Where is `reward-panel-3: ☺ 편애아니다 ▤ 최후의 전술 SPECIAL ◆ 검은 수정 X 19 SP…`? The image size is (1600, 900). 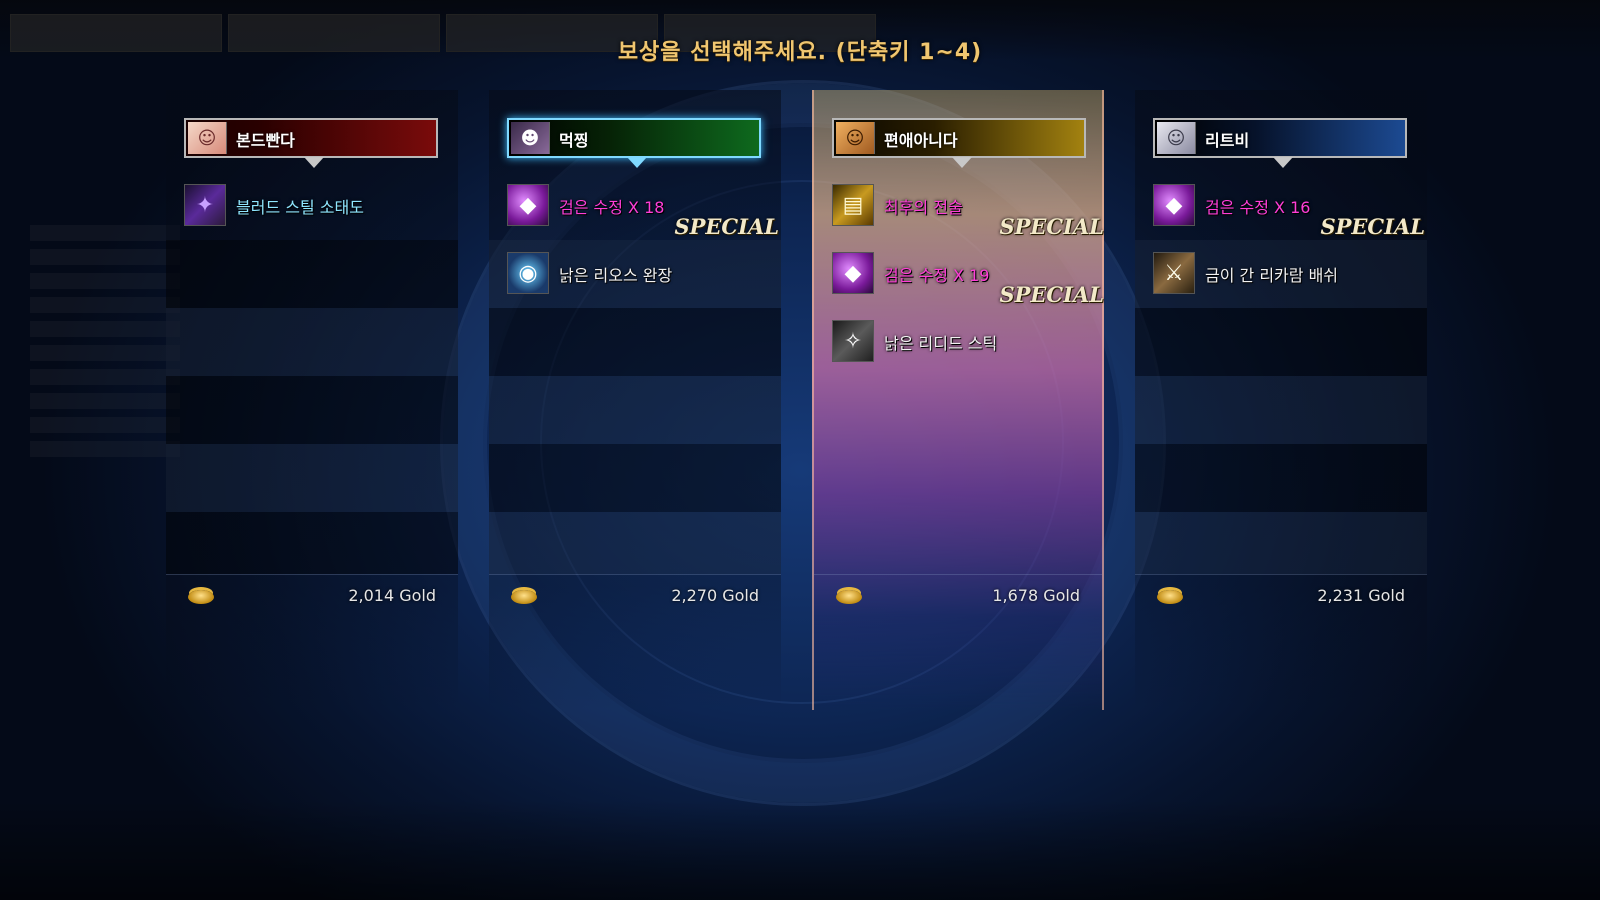
reward-panel-3: ☺ 편애아니다 ▤ 최후의 전술 SPECIAL ◆ 검은 수정 X 19 SP… is located at coordinates (958, 400).